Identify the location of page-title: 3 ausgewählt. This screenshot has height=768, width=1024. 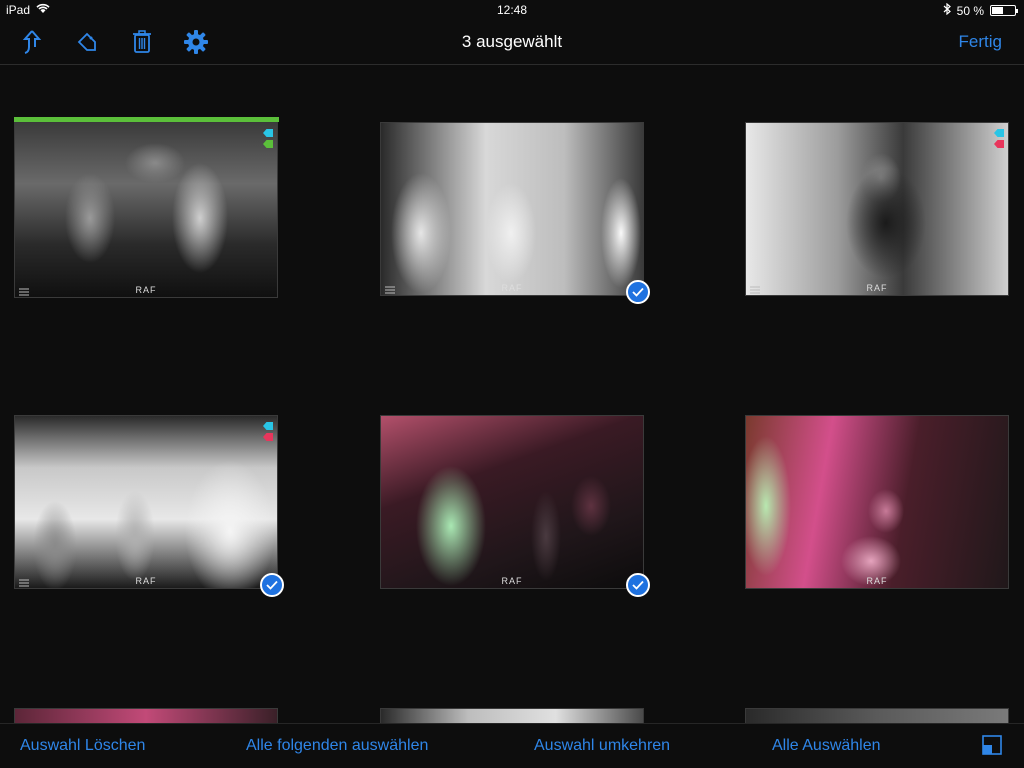
(512, 41).